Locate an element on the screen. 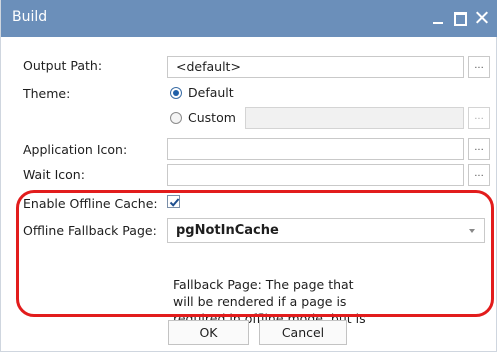 This screenshot has width=497, height=352. chevron-down-icon is located at coordinates (472, 231).